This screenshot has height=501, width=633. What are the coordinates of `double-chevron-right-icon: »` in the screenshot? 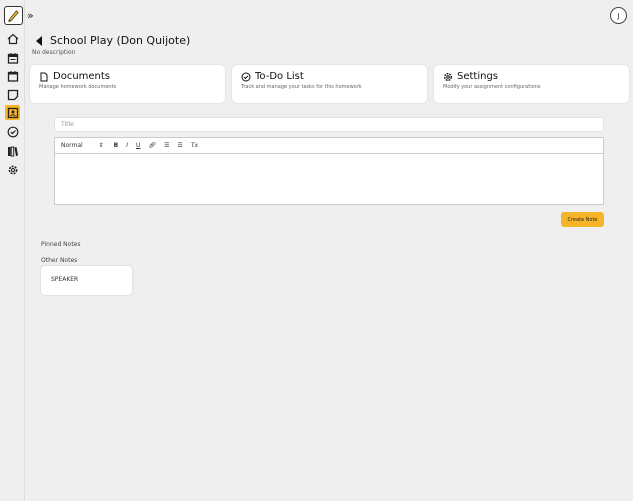 It's located at (30, 15).